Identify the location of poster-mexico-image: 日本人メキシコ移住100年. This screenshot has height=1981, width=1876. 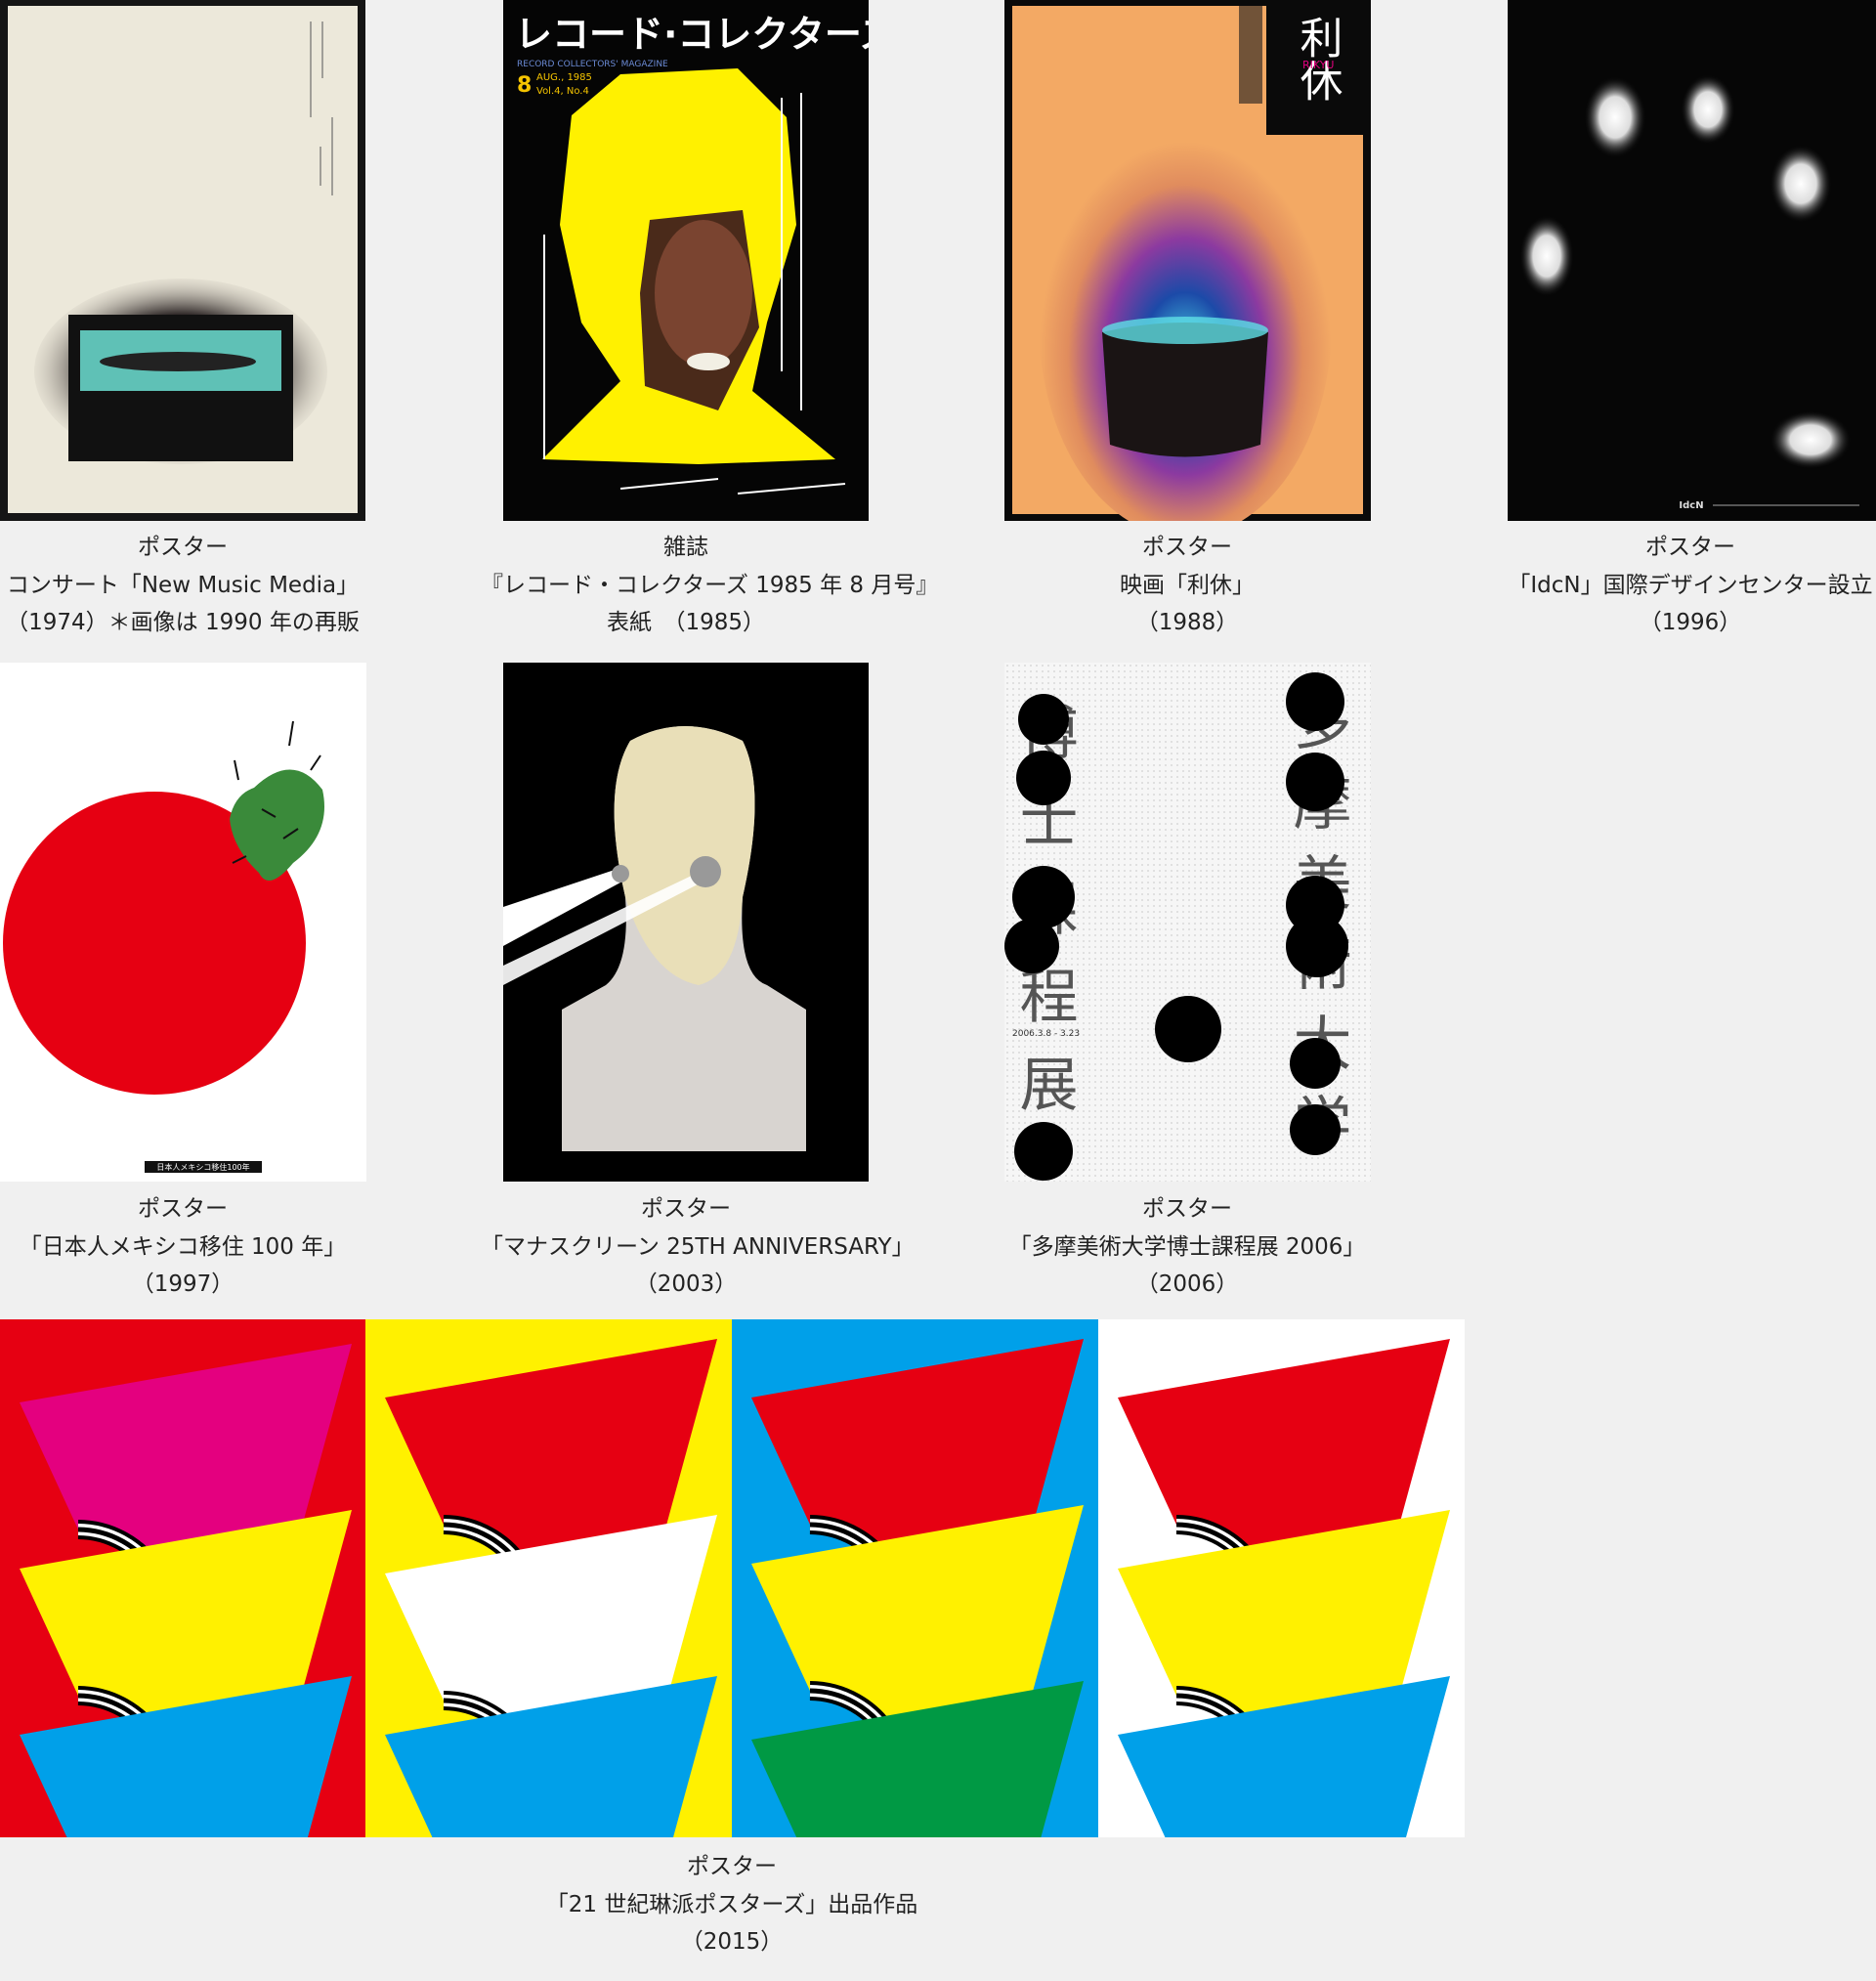
(183, 922).